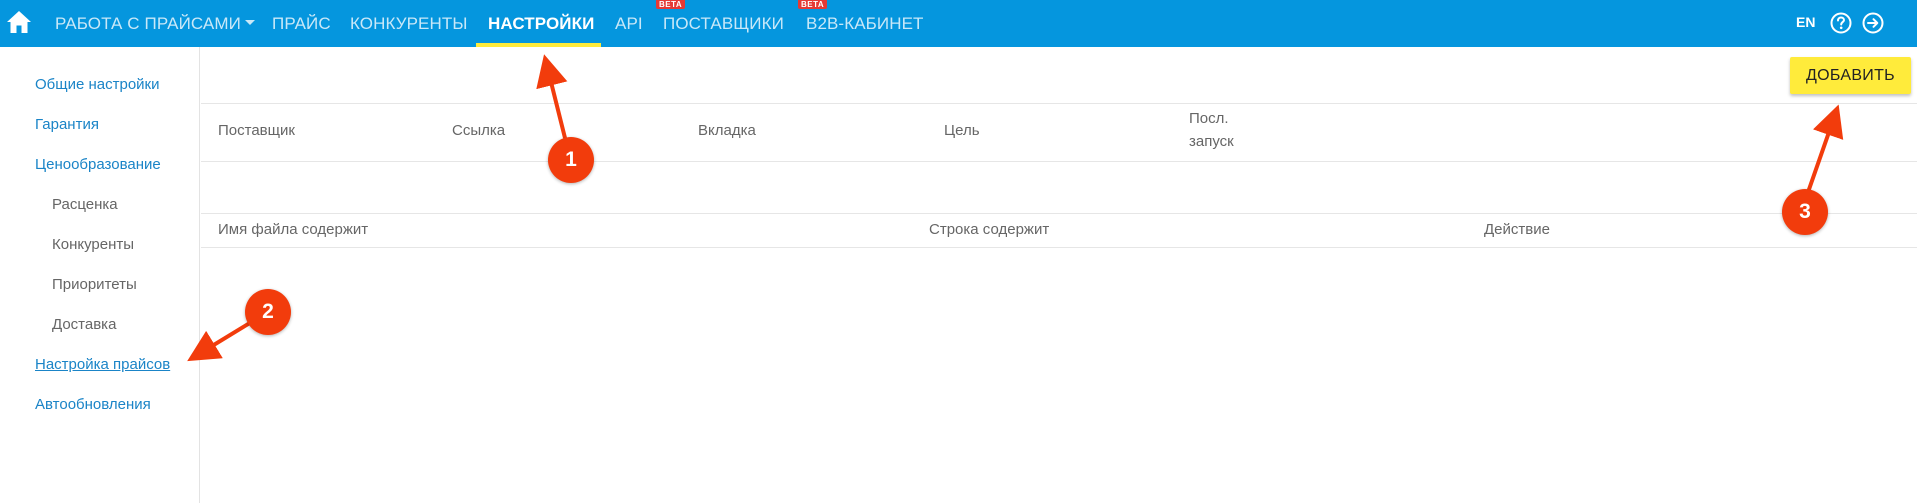 This screenshot has height=503, width=1917. What do you see at coordinates (1805, 23) in the screenshot?
I see `language-switch: EN` at bounding box center [1805, 23].